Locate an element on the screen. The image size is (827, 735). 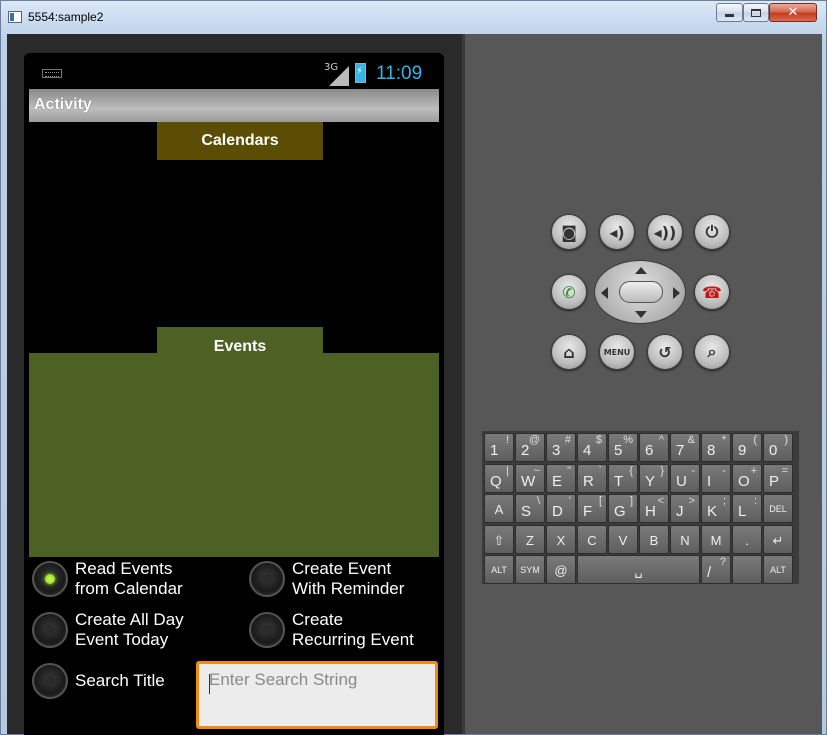
action-bar: Activity is located at coordinates (234, 105).